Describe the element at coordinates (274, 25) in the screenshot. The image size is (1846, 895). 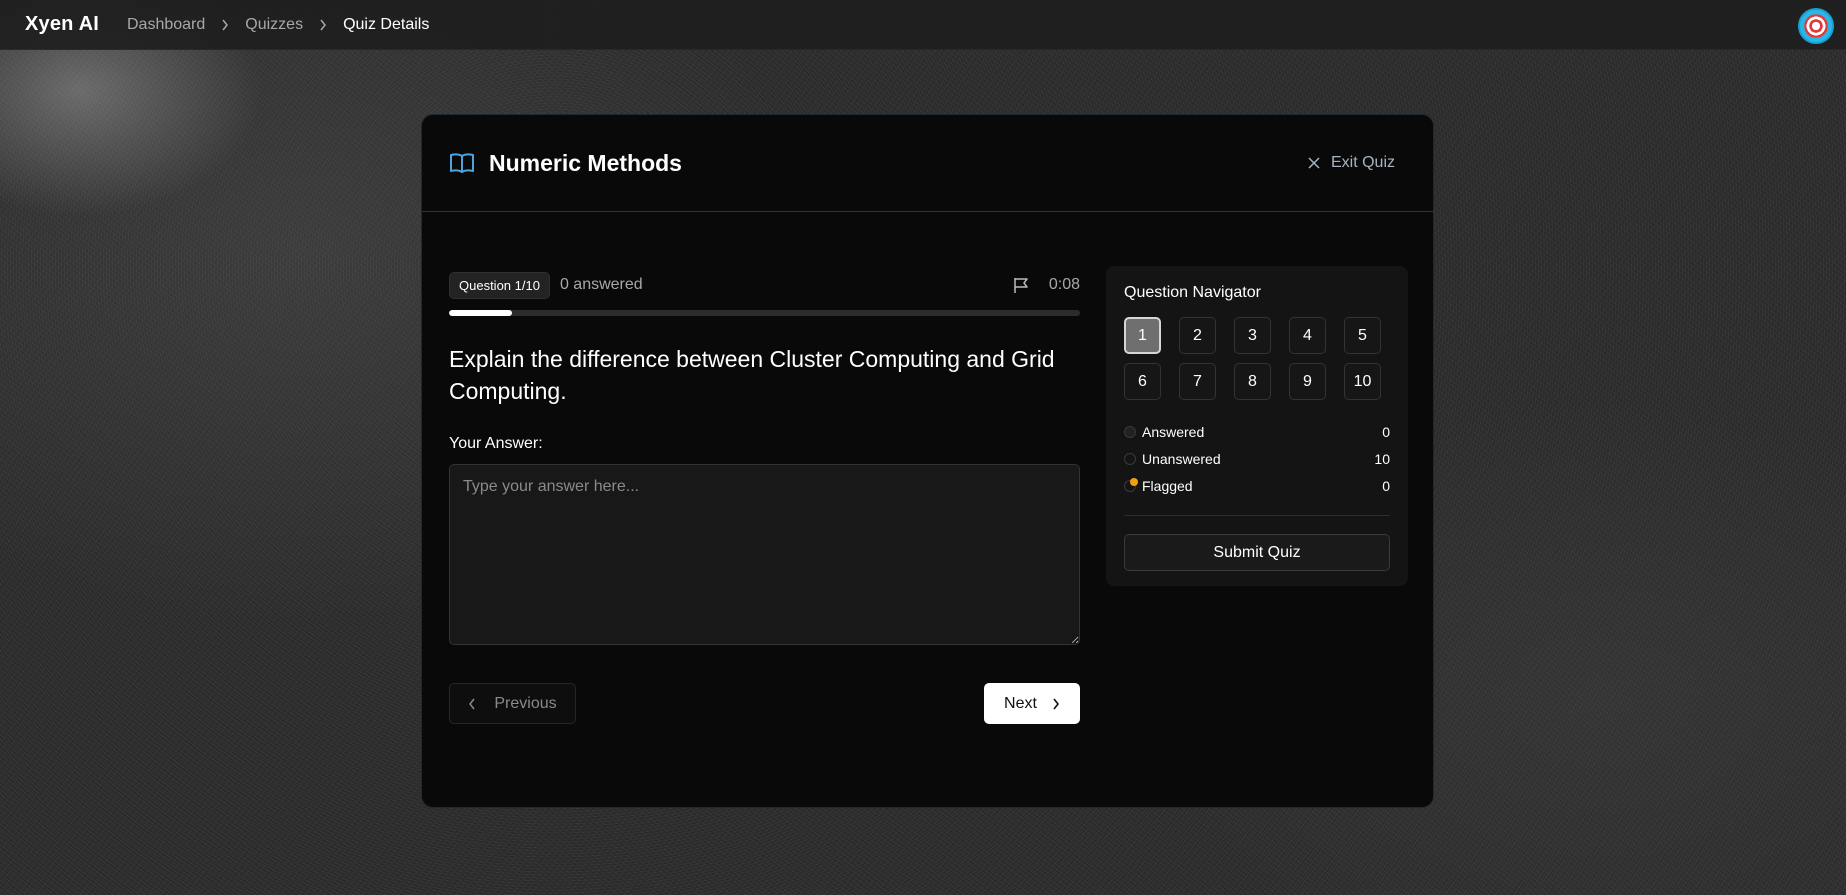
I see `breadcrumb-quizzes: Quizzes` at that location.